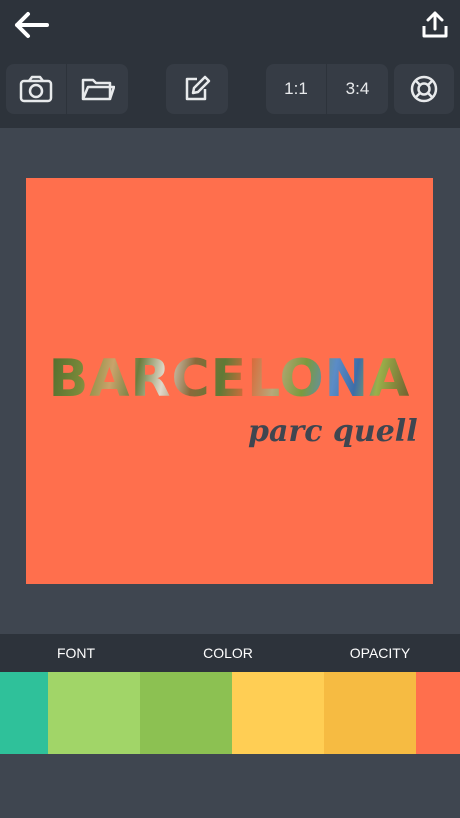 This screenshot has height=818, width=460. What do you see at coordinates (333, 431) in the screenshot?
I see `canvas-subtitle: parc quell` at bounding box center [333, 431].